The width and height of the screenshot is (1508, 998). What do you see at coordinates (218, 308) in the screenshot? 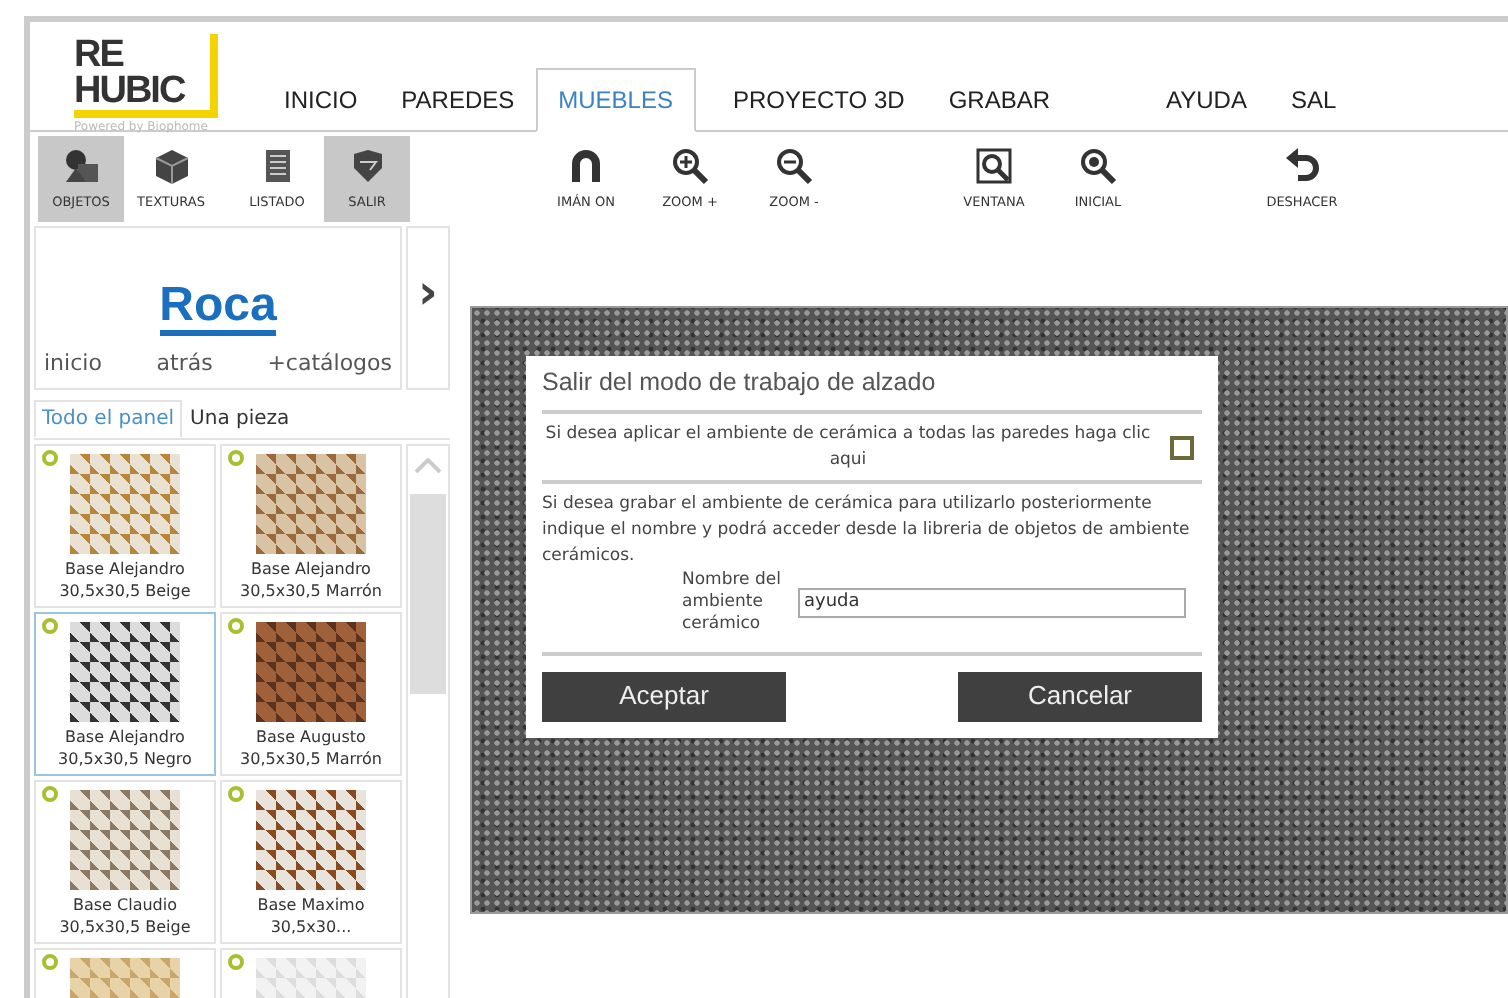
I see `brand-logo: Roca` at bounding box center [218, 308].